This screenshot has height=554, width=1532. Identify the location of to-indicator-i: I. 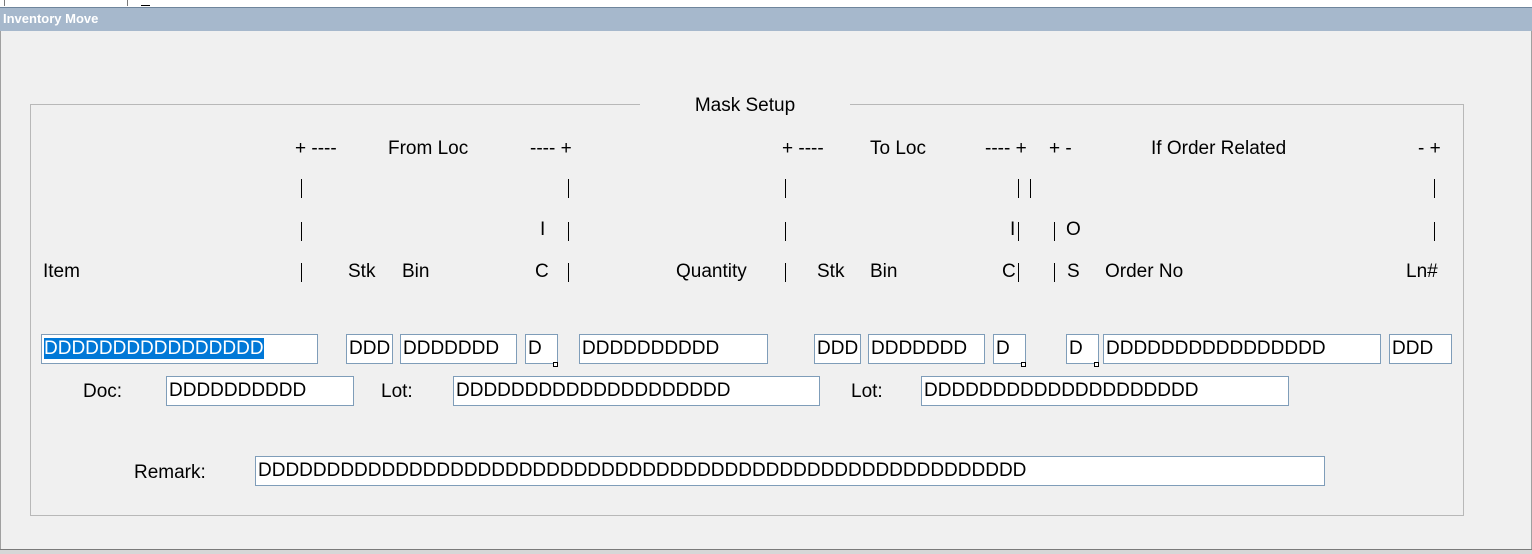
(1013, 229).